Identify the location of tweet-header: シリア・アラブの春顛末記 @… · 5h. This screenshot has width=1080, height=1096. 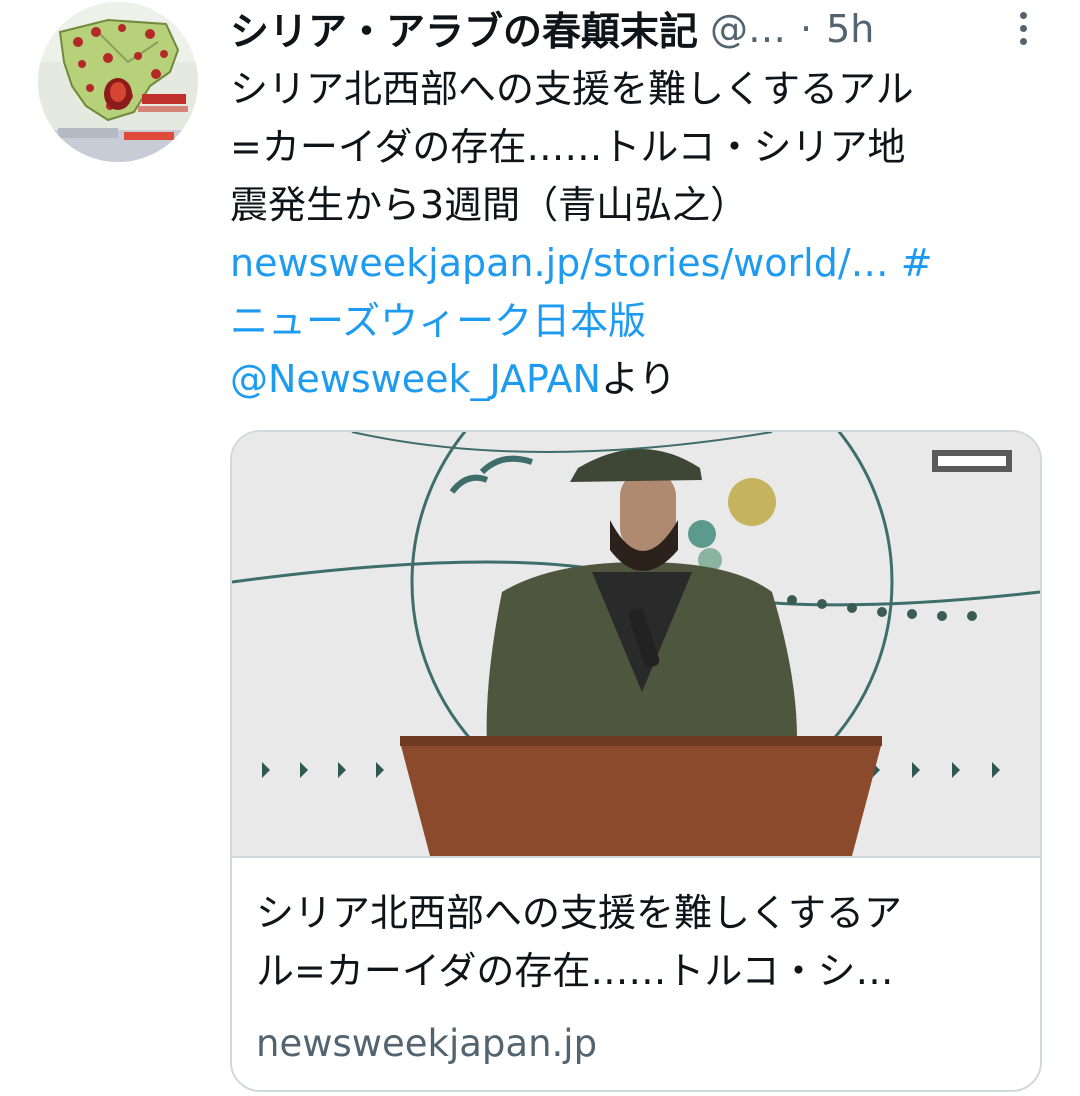
(630, 29).